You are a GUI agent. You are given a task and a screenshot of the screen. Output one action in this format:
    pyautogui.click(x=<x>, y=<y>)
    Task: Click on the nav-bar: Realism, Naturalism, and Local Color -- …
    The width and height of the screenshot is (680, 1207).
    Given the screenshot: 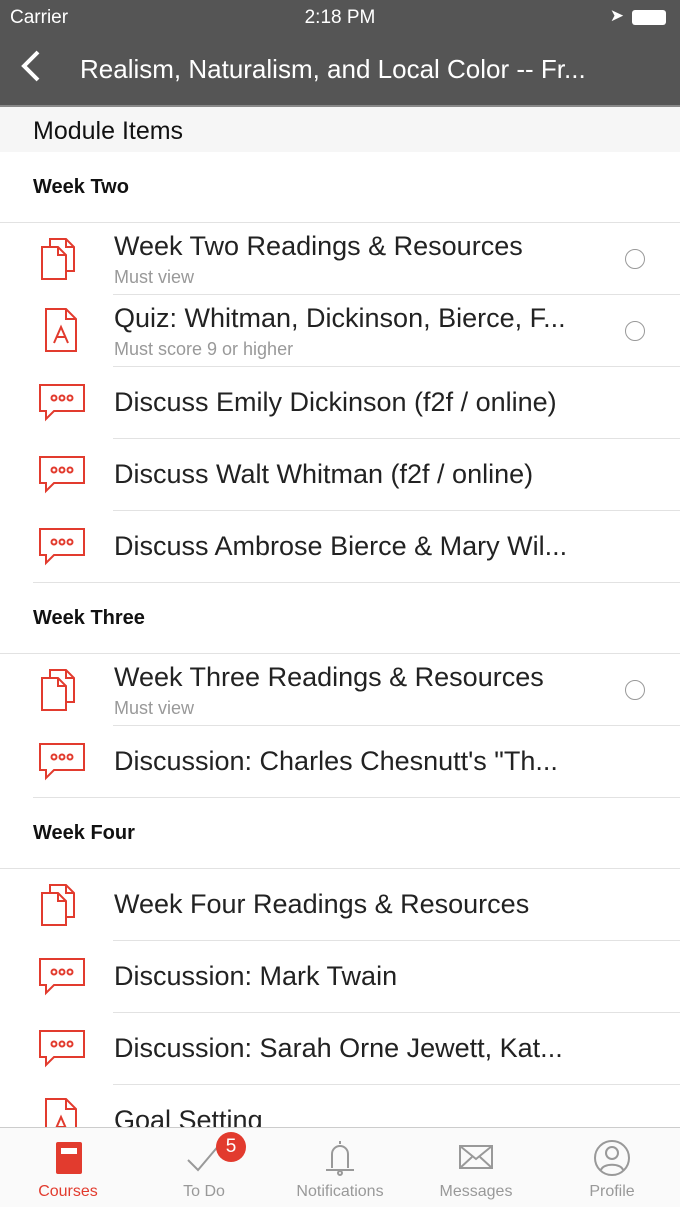 What is the action you would take?
    pyautogui.click(x=340, y=69)
    